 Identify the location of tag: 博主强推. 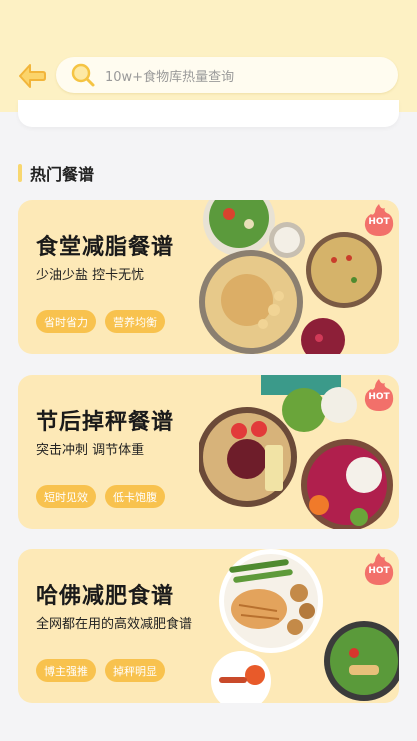
(66, 670).